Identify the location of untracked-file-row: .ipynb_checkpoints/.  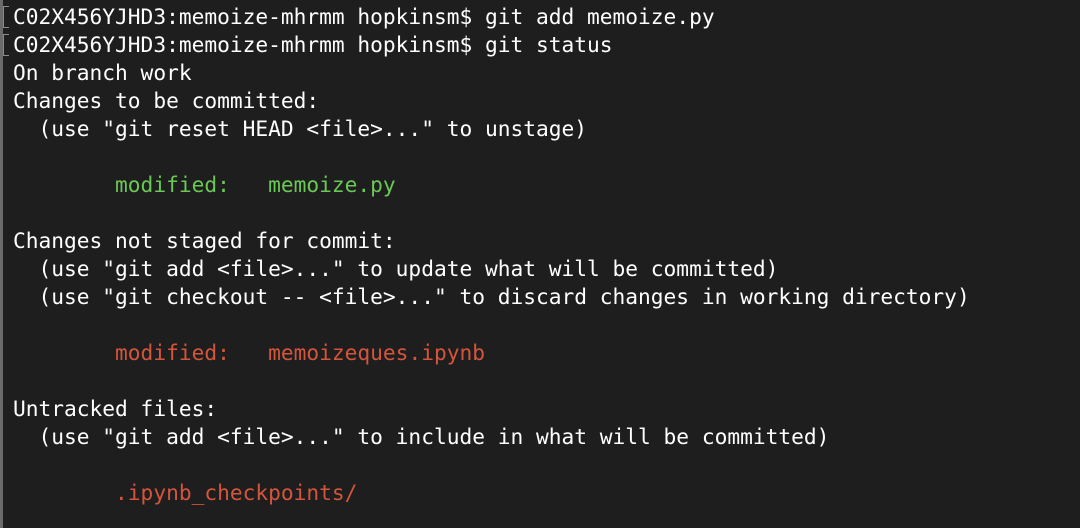
(185, 492).